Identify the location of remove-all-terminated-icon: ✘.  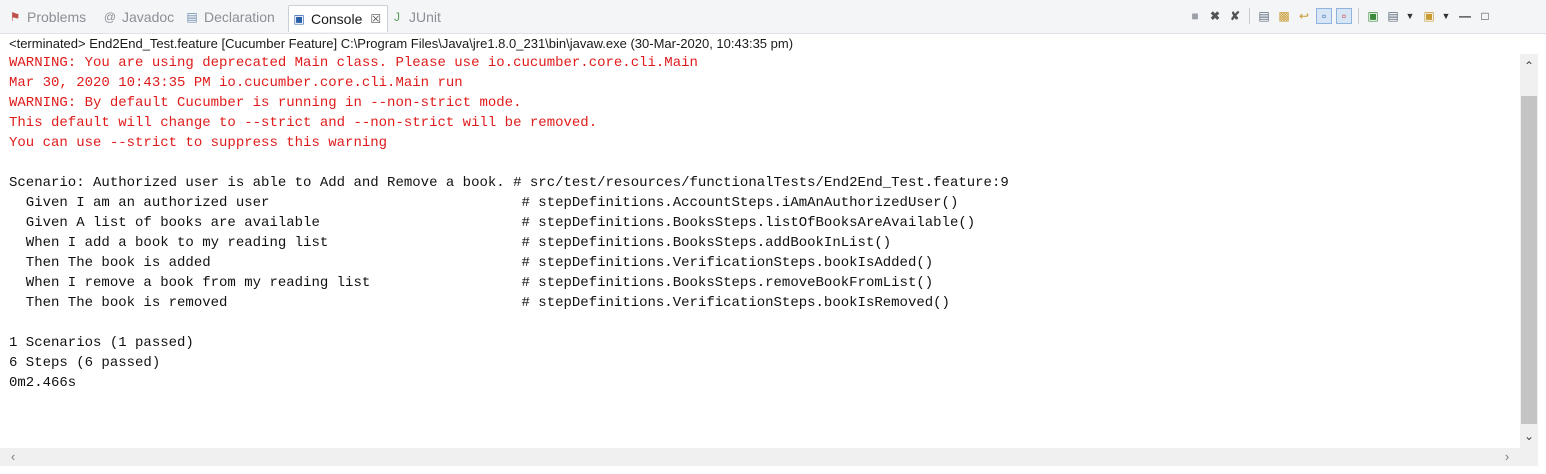
(1235, 16).